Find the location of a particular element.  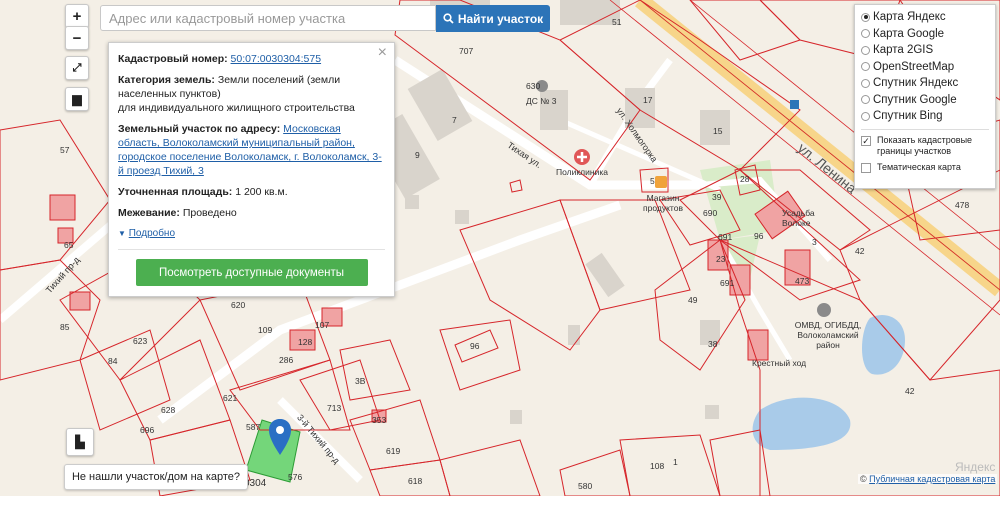

parcel-number: 580 is located at coordinates (585, 486).